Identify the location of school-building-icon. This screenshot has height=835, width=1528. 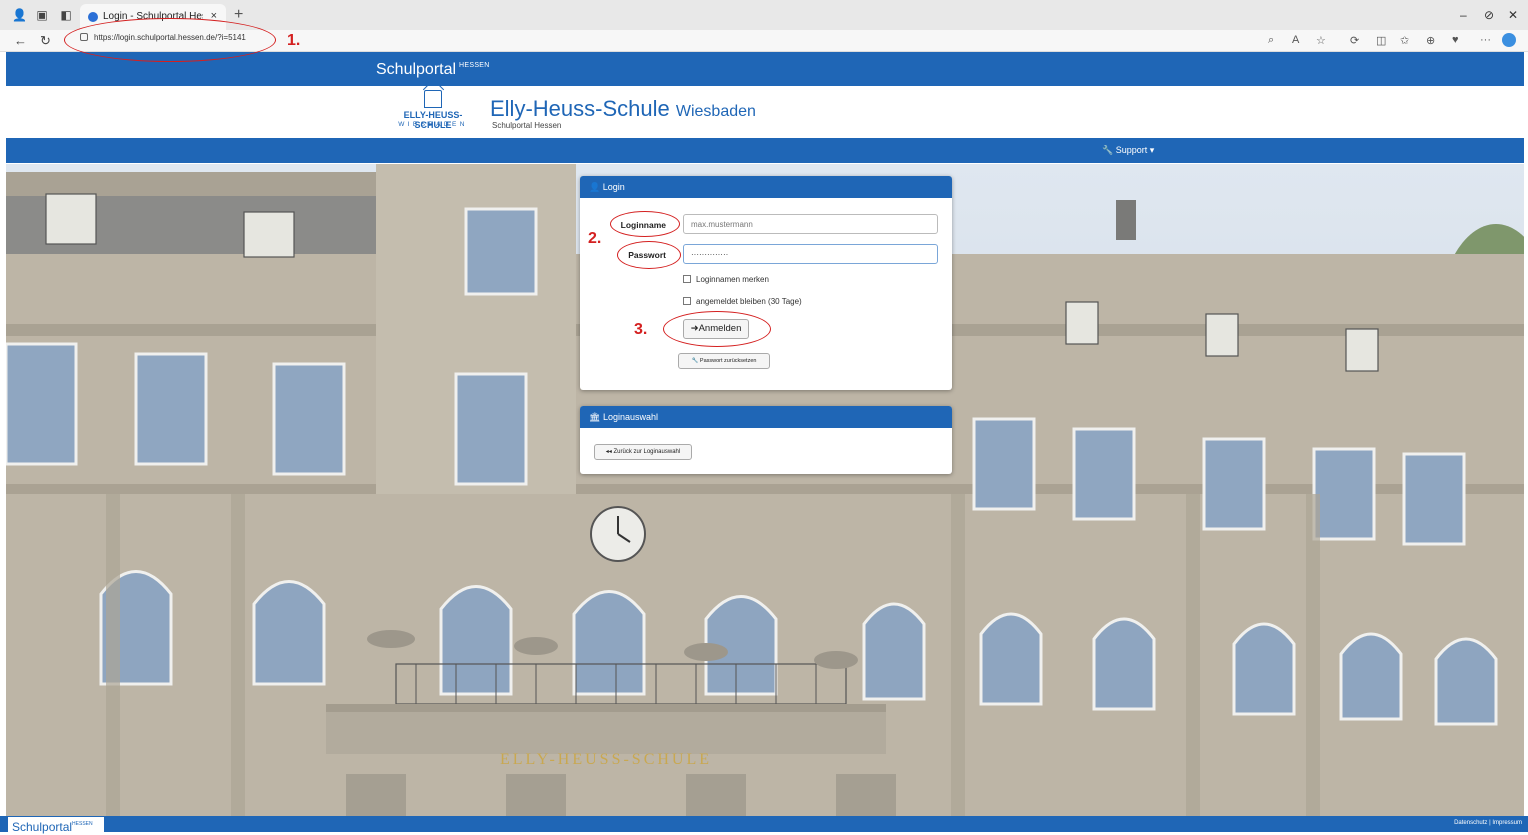
(433, 99).